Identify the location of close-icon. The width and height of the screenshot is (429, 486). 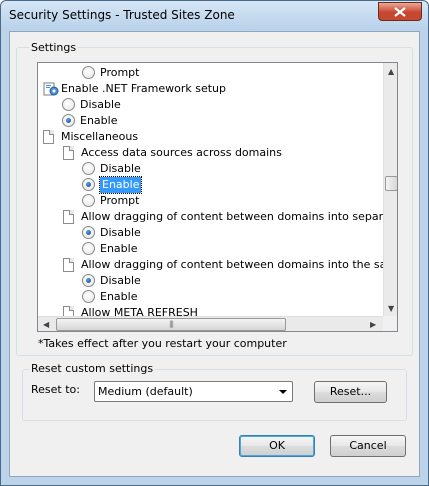
(400, 12).